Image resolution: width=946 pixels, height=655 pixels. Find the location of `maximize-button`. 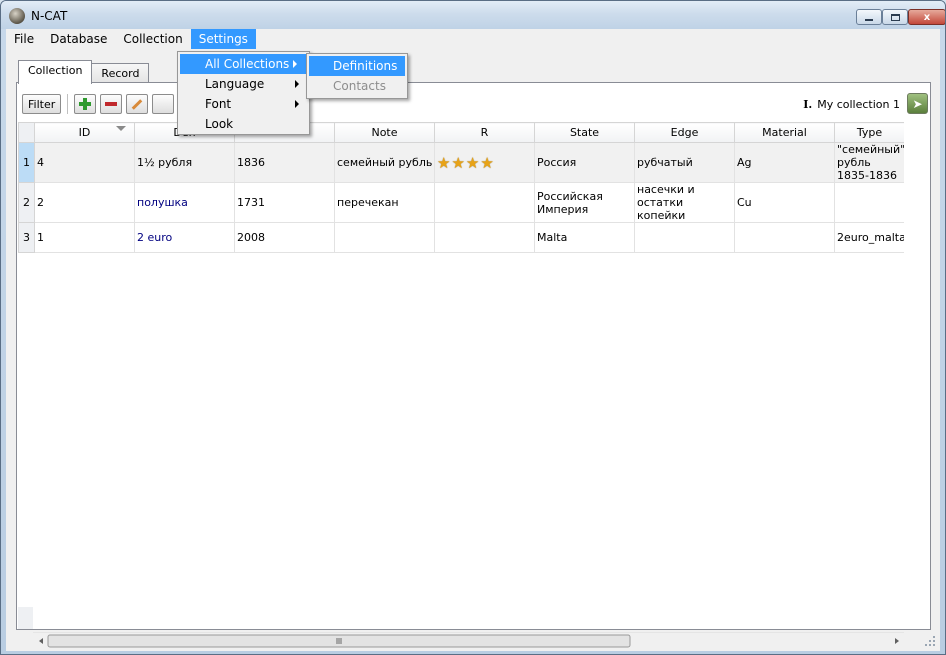

maximize-button is located at coordinates (895, 17).